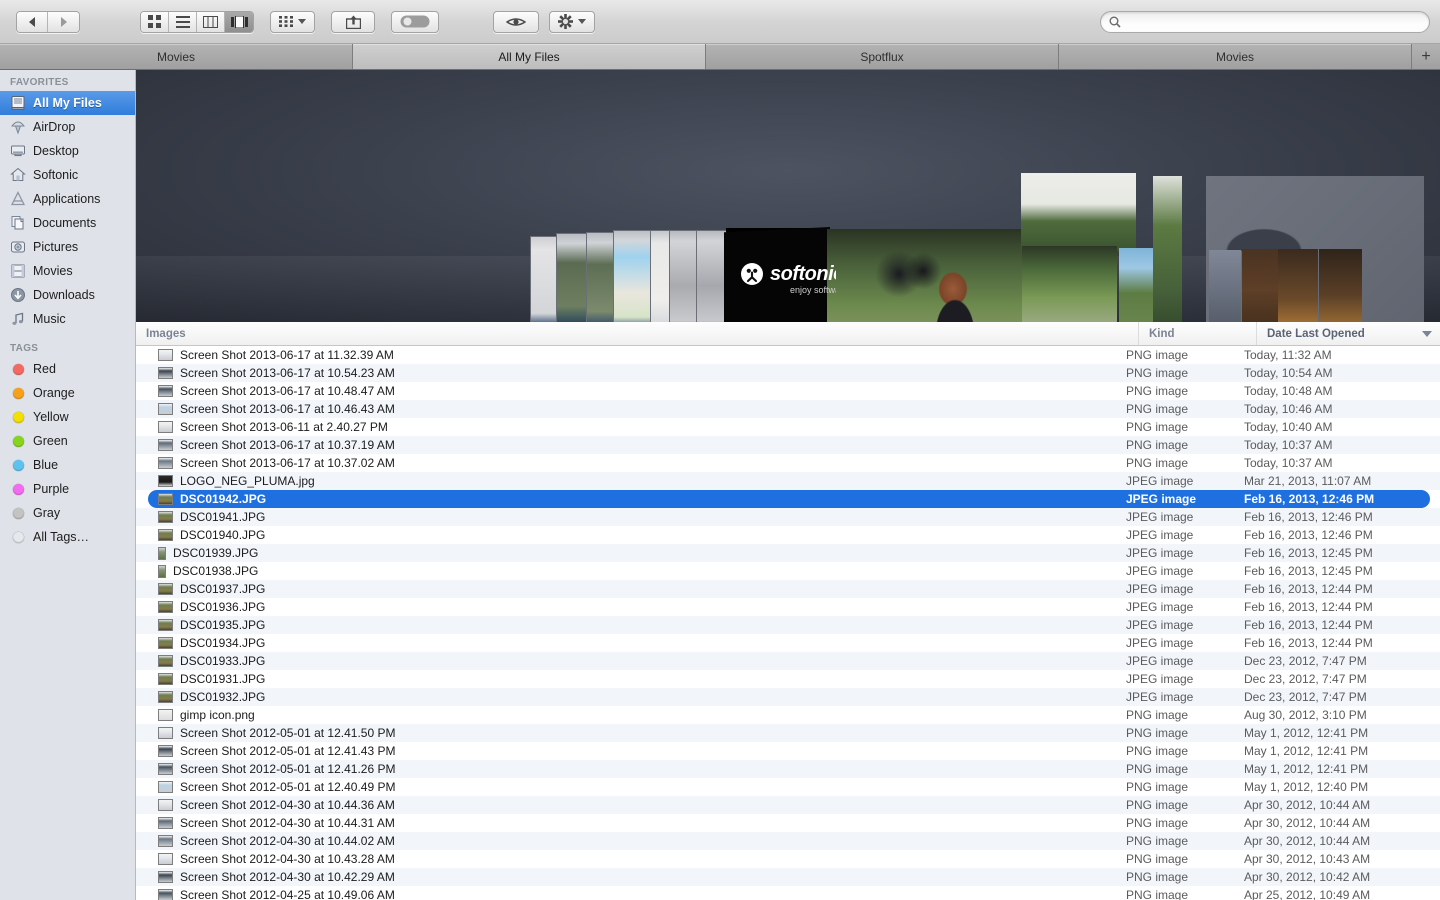  Describe the element at coordinates (46, 465) in the screenshot. I see `sidebar-tag-label: Blue` at that location.